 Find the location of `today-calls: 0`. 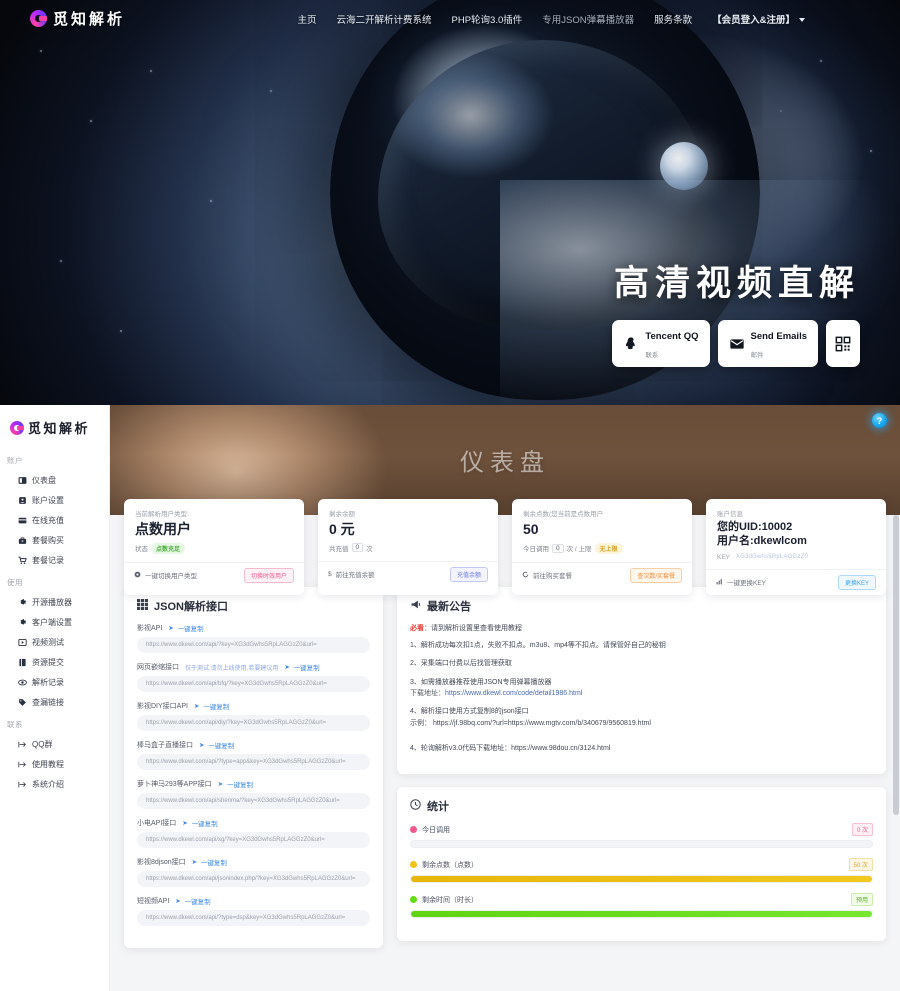

today-calls: 0 is located at coordinates (558, 548).